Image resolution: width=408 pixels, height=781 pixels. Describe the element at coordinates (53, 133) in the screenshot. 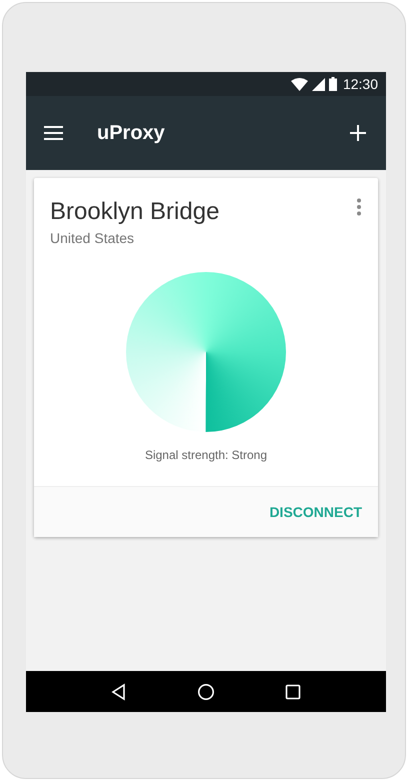

I see `menu-icon` at that location.